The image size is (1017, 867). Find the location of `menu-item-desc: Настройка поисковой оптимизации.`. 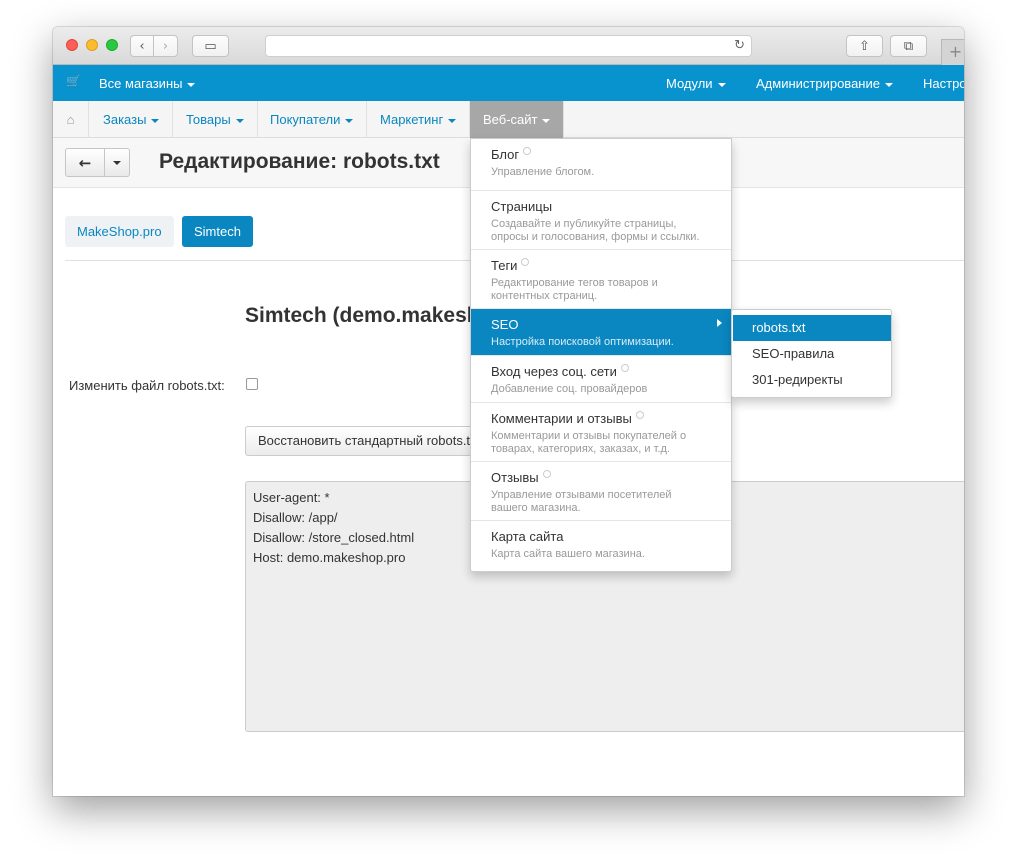

menu-item-desc: Настройка поисковой оптимизации. is located at coordinates (582, 342).